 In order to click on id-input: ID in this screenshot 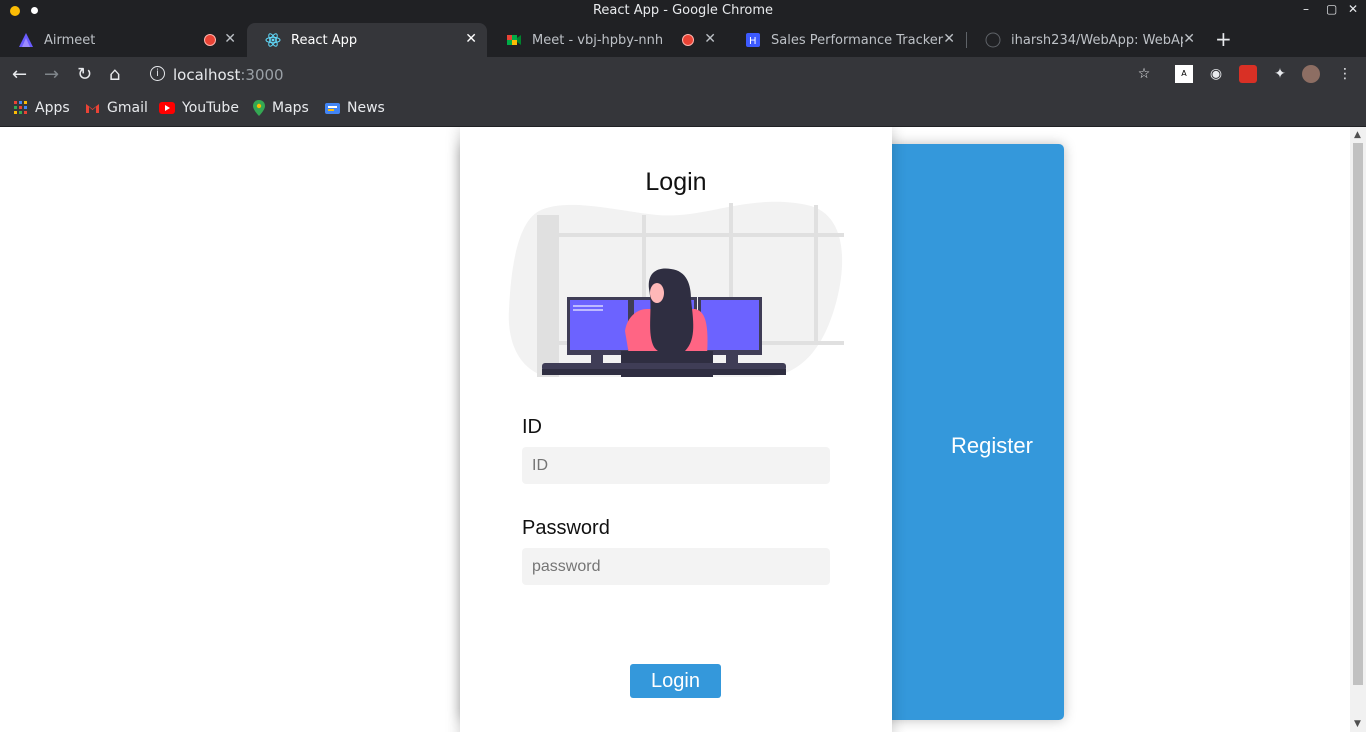, I will do `click(676, 465)`.